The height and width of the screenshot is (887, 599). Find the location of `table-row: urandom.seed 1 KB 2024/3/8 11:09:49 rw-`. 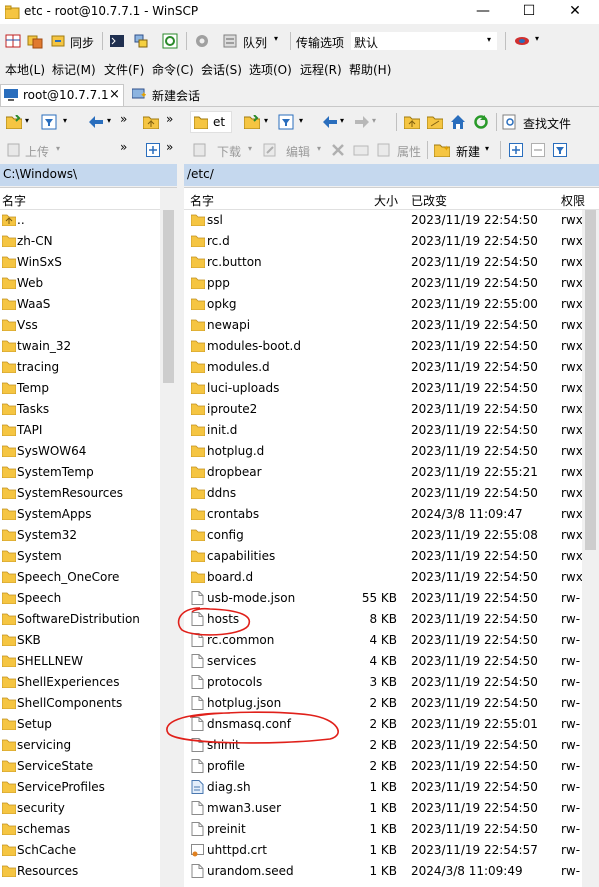

table-row: urandom.seed 1 KB 2024/3/8 11:09:49 rw- is located at coordinates (383, 871).